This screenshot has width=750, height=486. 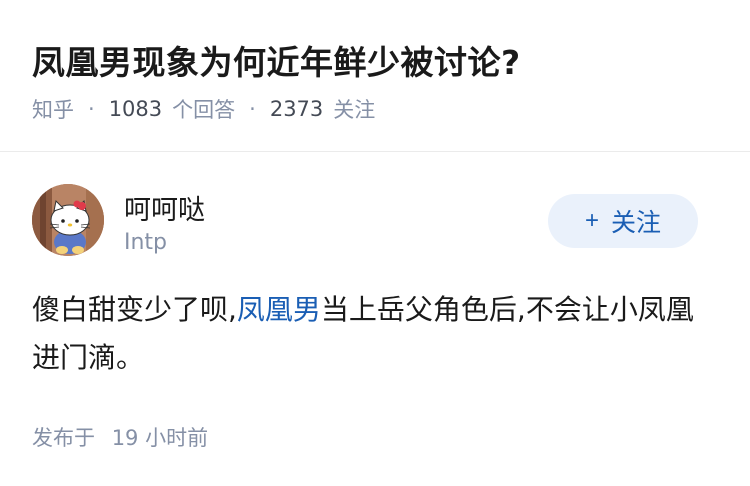 I want to click on follow-button: + 关注, so click(x=623, y=221).